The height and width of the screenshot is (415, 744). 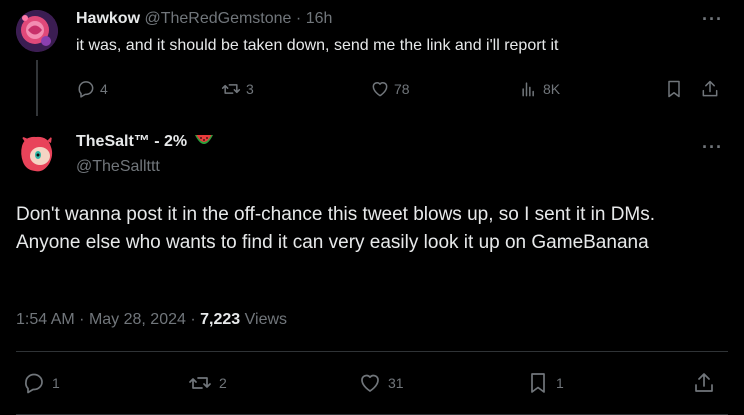 I want to click on reply-like-button: 78, so click(x=390, y=89).